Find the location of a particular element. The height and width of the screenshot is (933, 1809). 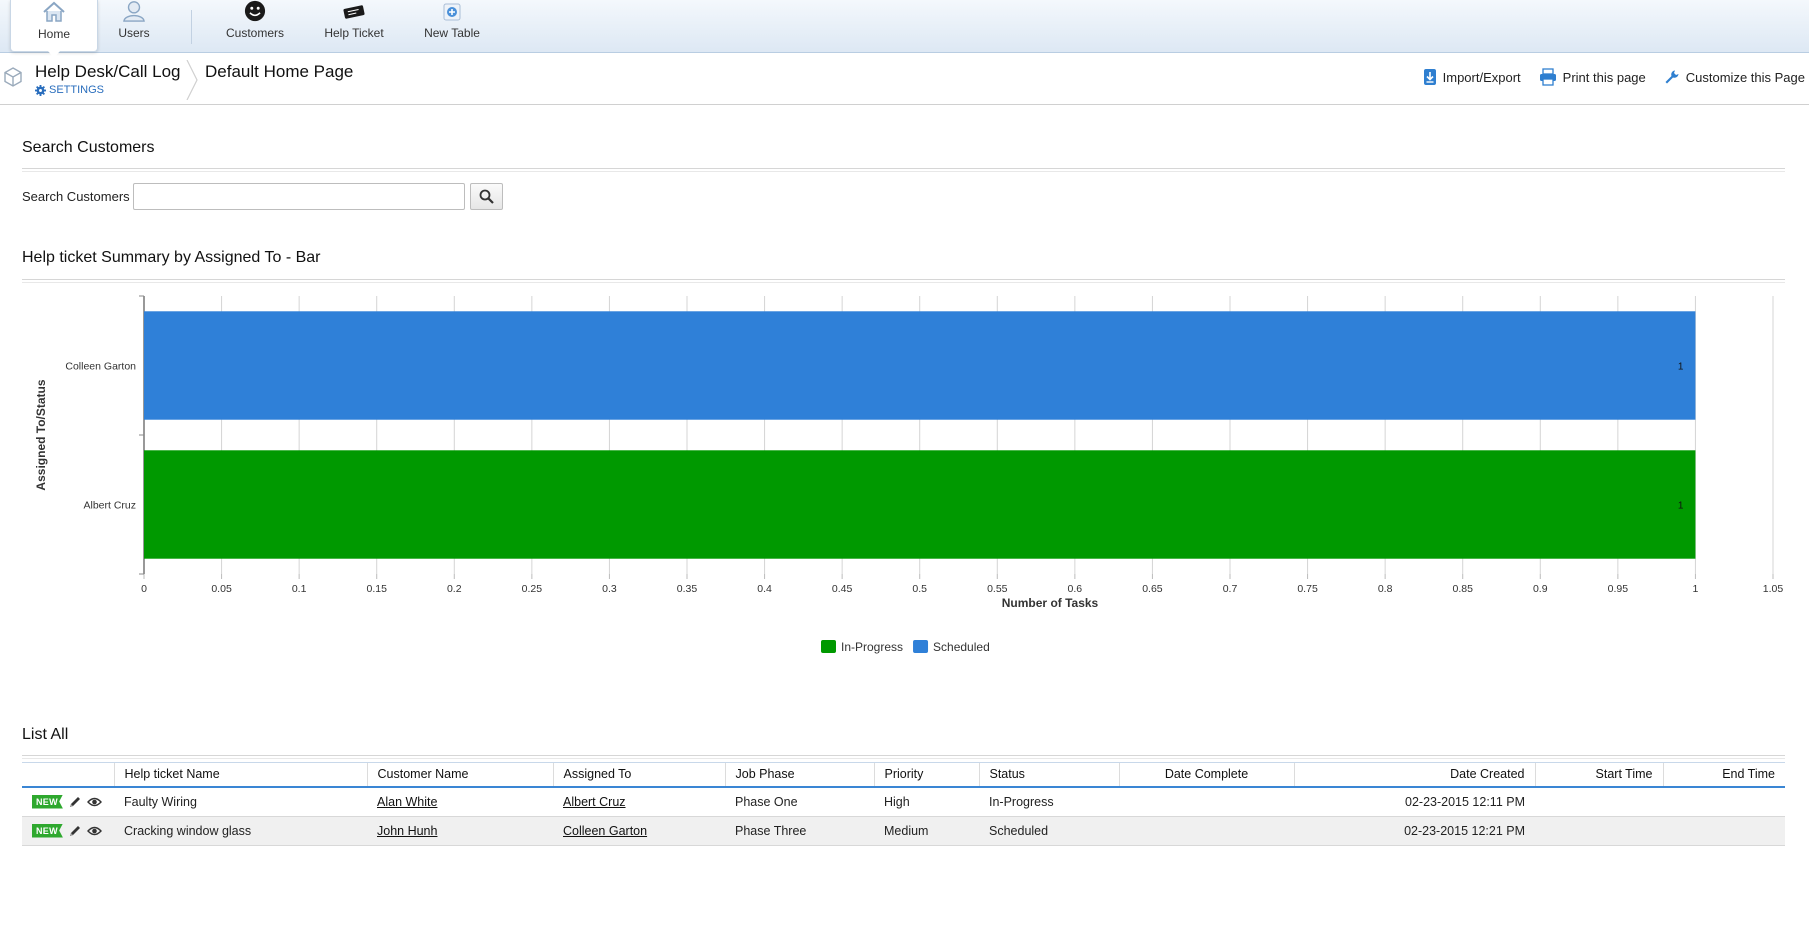

column-header-date-complete: Date Complete is located at coordinates (1206, 775).